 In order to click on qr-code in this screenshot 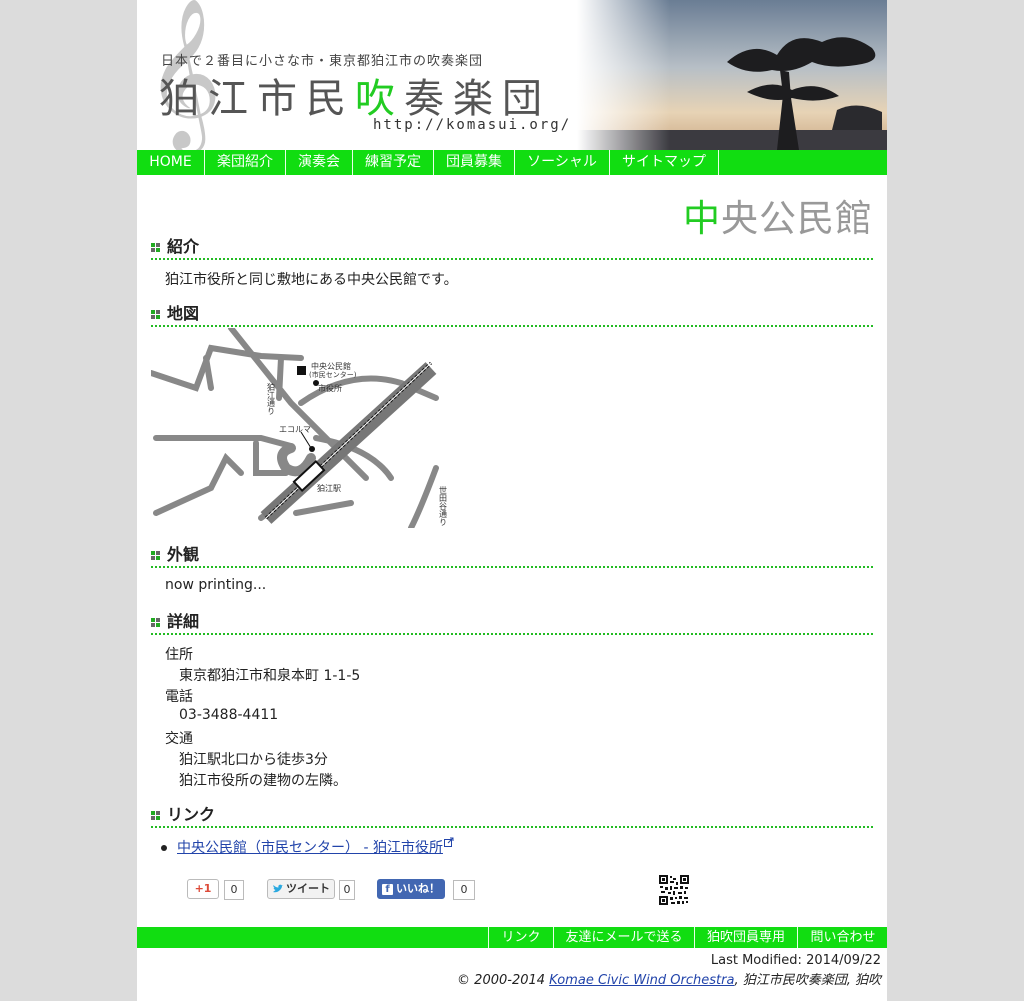, I will do `click(674, 890)`.